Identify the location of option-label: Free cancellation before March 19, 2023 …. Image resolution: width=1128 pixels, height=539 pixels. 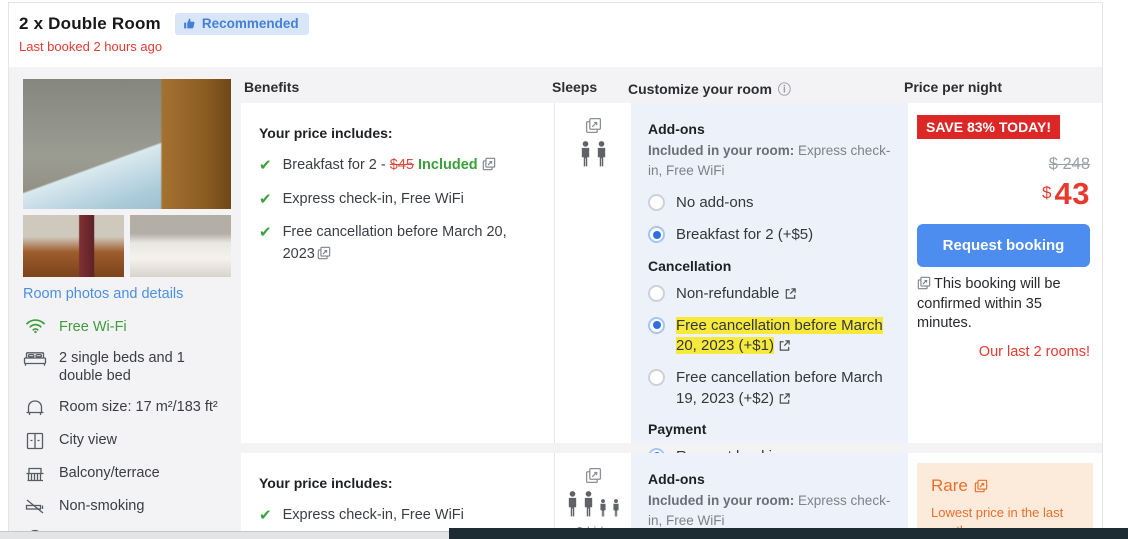
(785, 388).